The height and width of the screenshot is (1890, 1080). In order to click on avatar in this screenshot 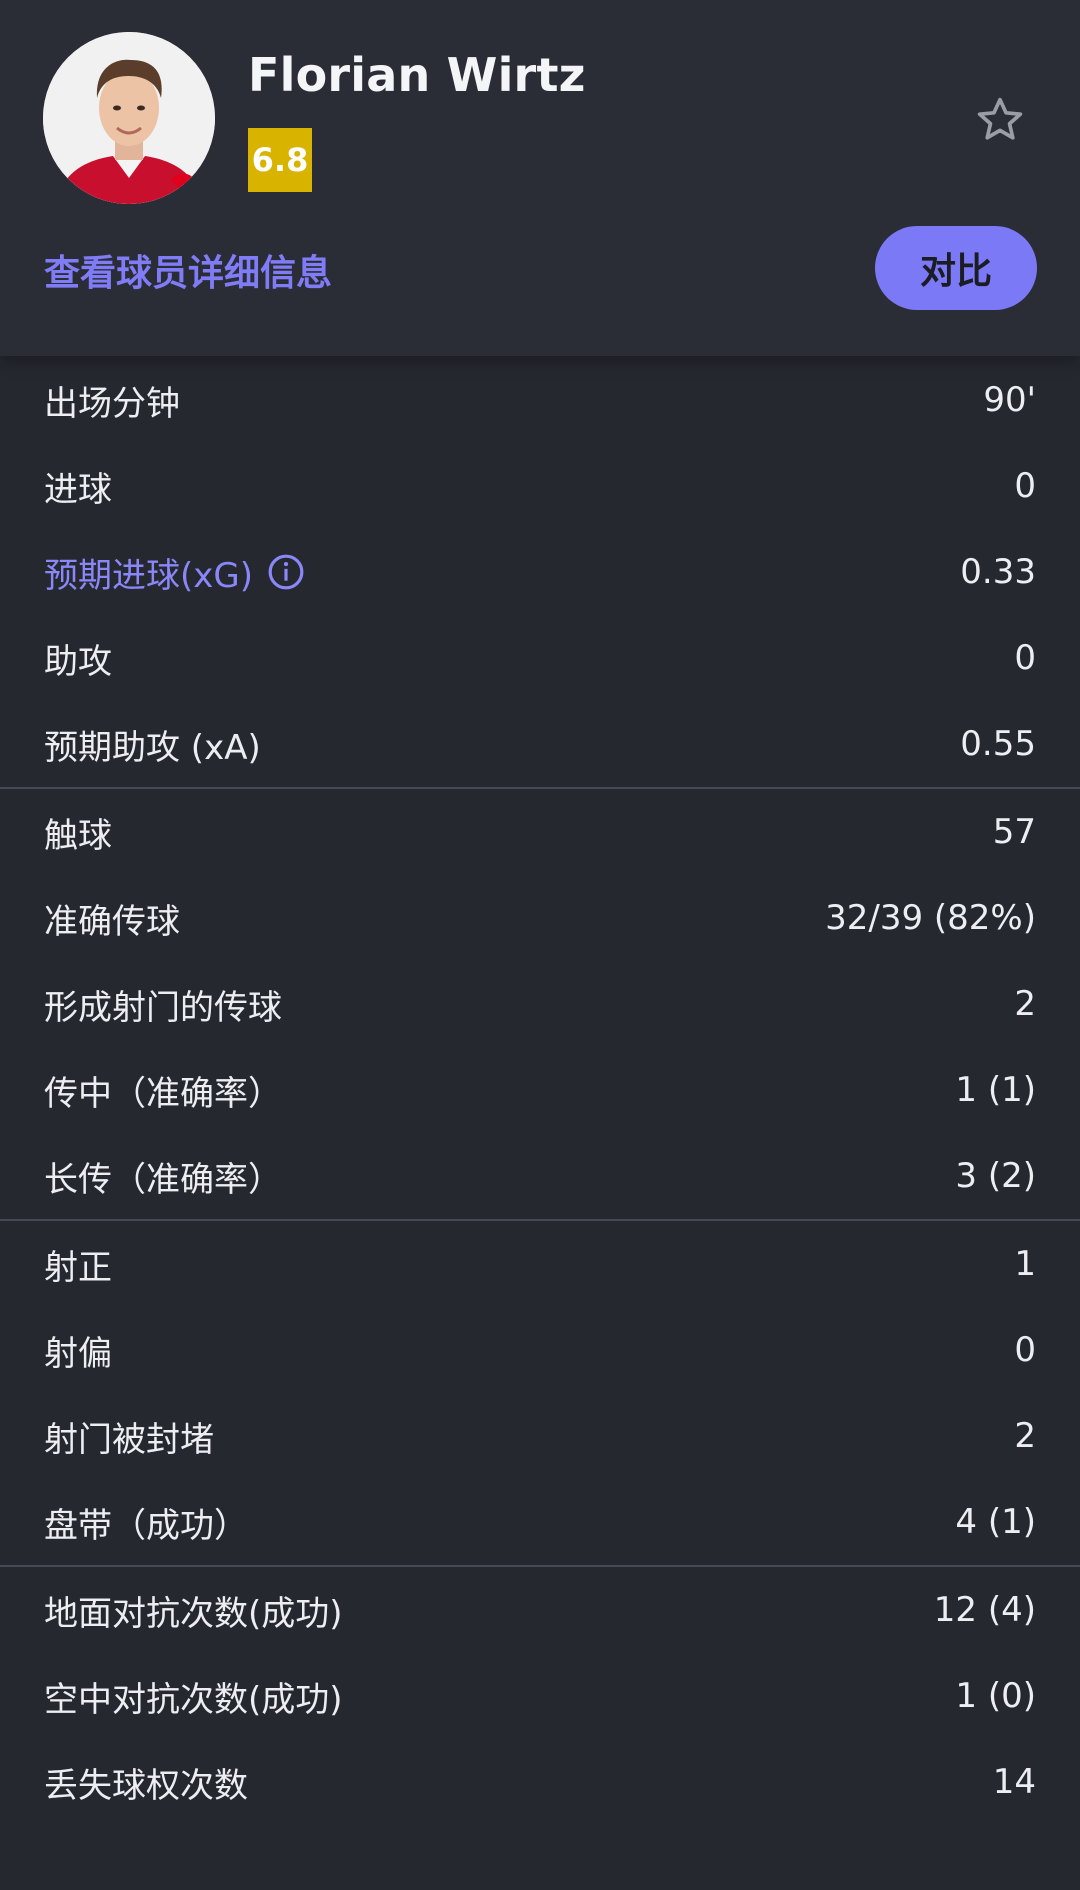, I will do `click(129, 118)`.